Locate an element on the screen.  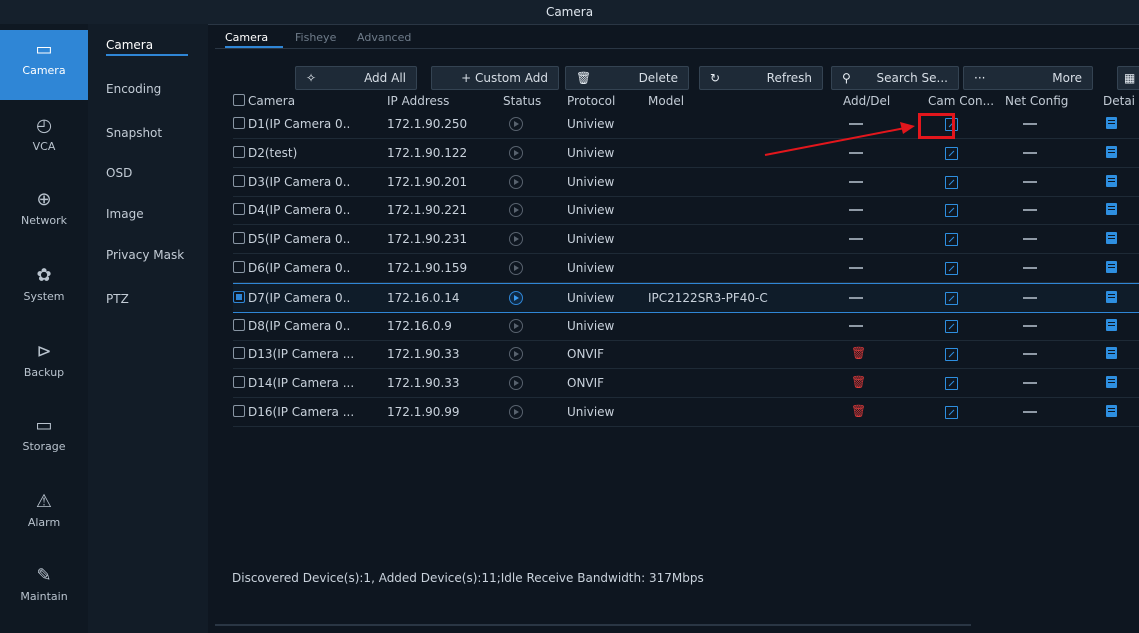
annotation-arrow is located at coordinates (839, 139).